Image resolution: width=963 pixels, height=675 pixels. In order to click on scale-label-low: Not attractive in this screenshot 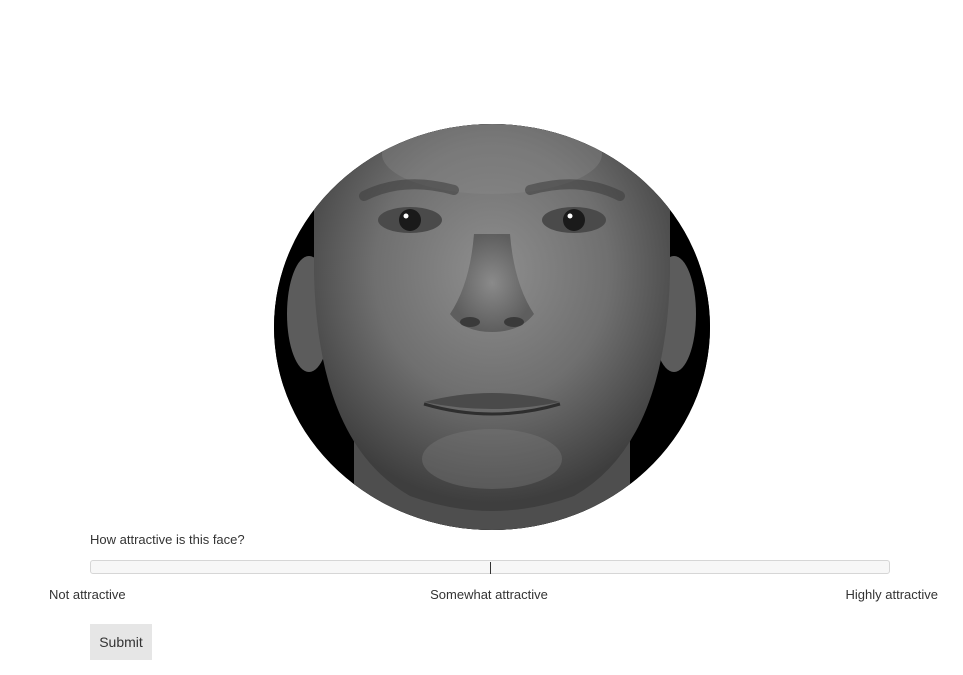, I will do `click(87, 594)`.